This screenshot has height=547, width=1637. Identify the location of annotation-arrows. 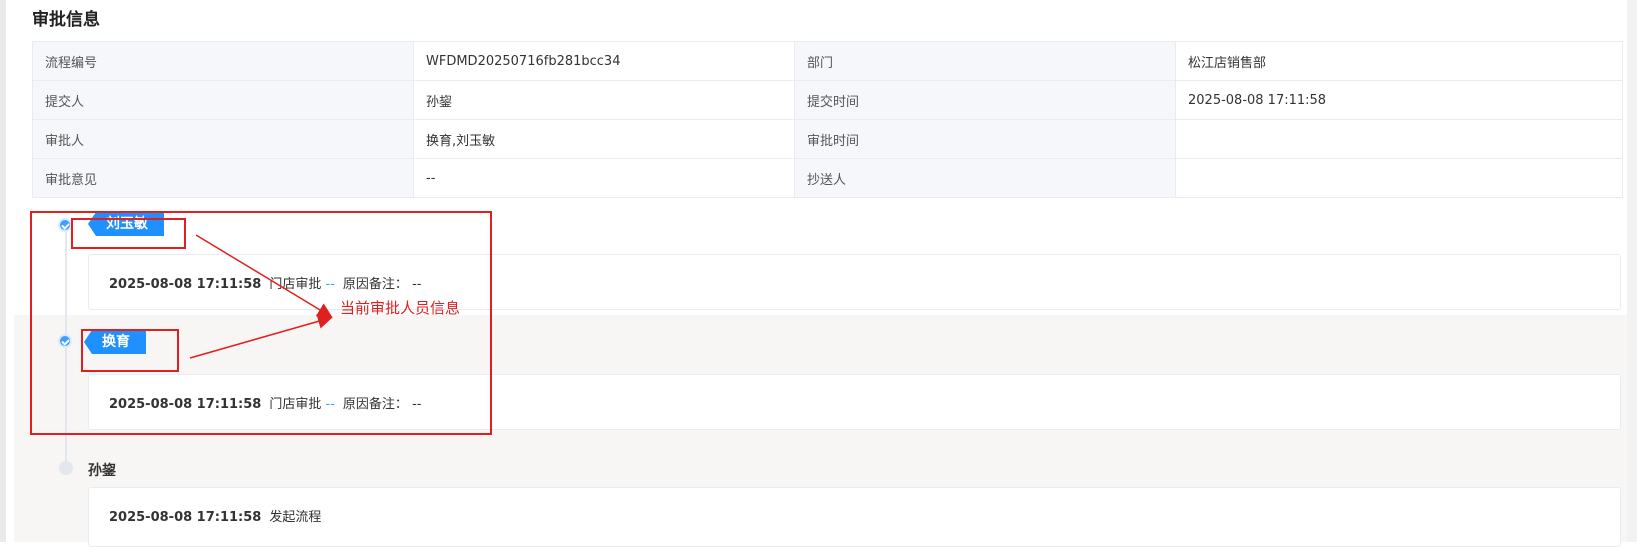
(261, 296).